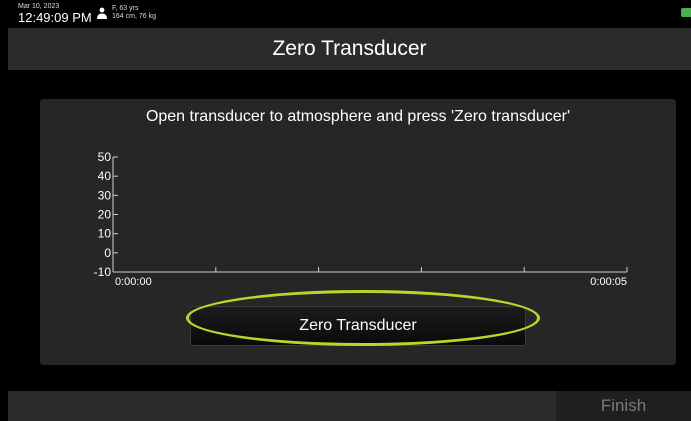  Describe the element at coordinates (105, 176) in the screenshot. I see `y-tick-label: 40` at that location.